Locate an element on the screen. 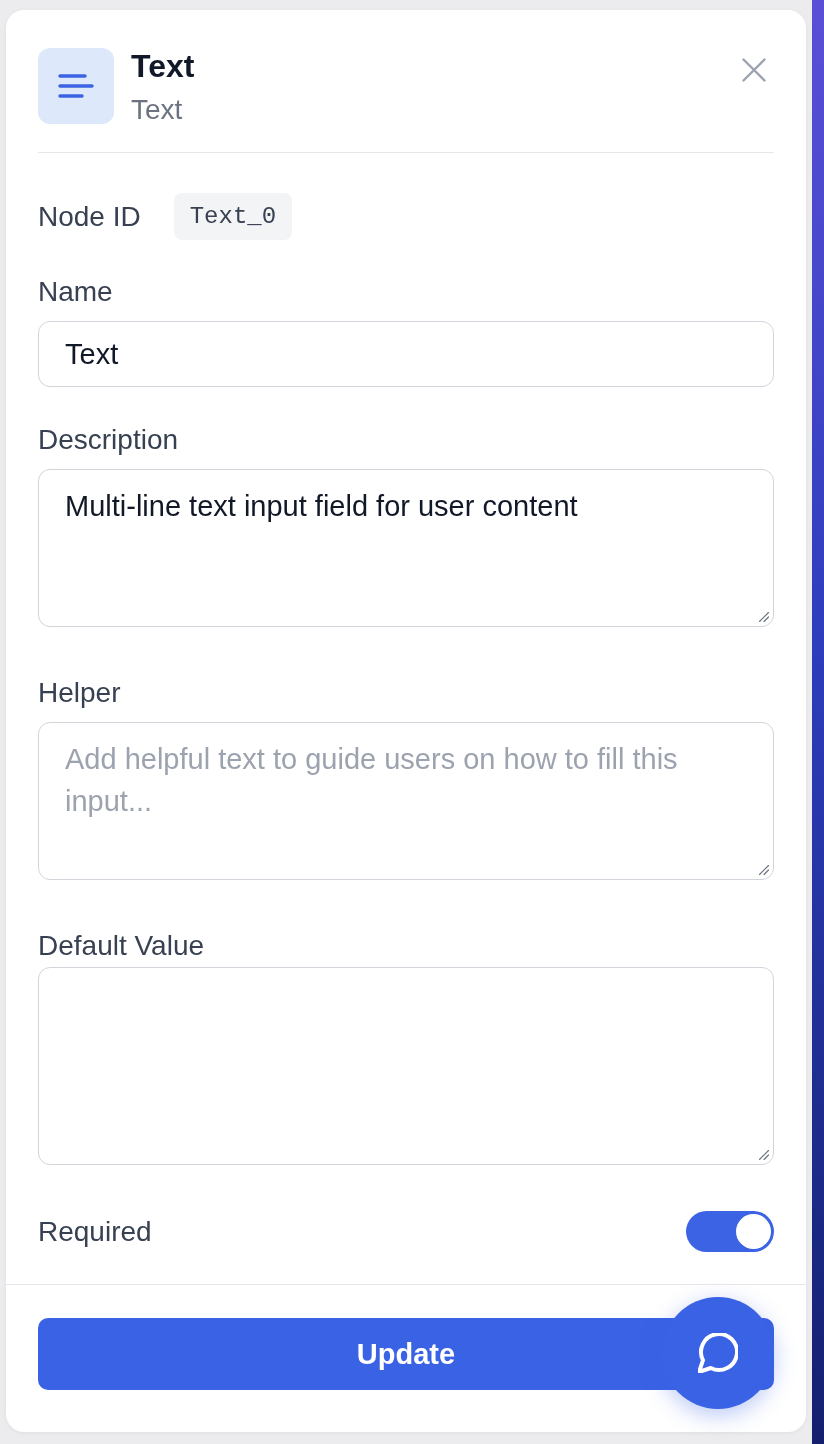 This screenshot has width=824, height=1444. field-label: Helper is located at coordinates (79, 693).